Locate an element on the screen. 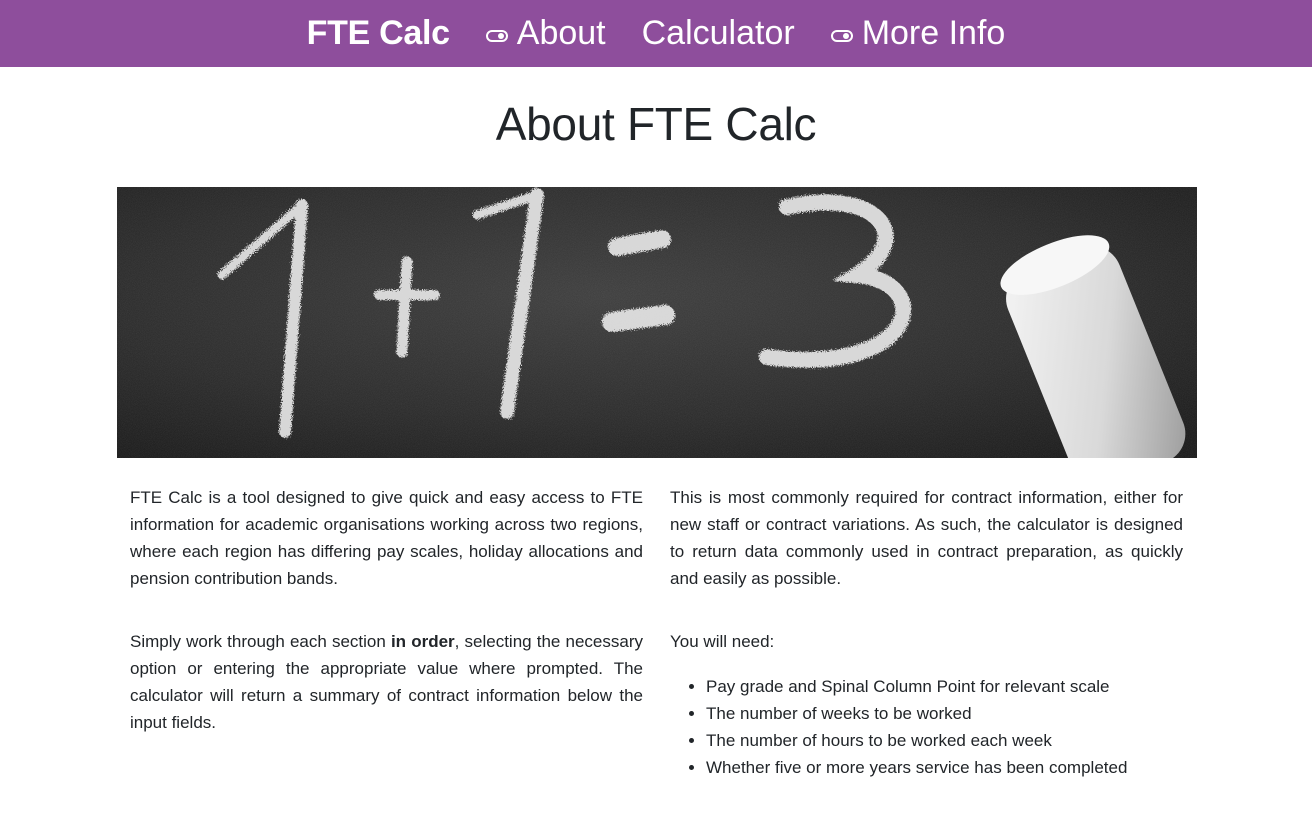 This screenshot has height=820, width=1312. top-navbar: FTE Calc About Calculator More Info is located at coordinates (656, 33).